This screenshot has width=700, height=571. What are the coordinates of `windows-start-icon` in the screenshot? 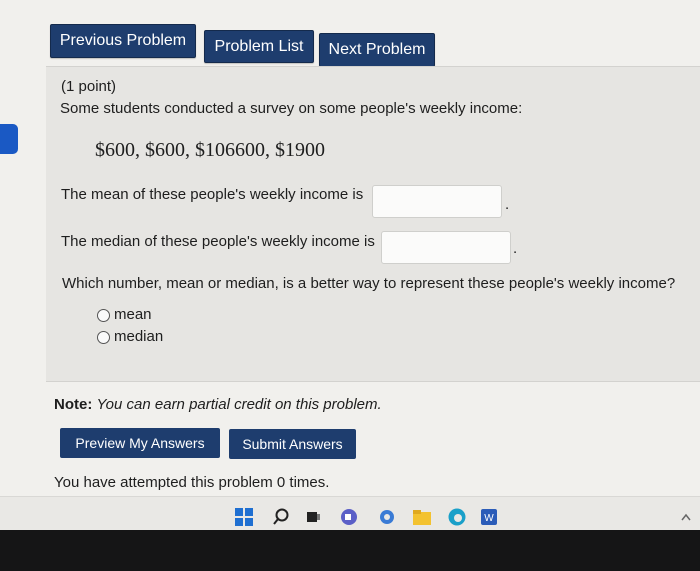 It's located at (244, 517).